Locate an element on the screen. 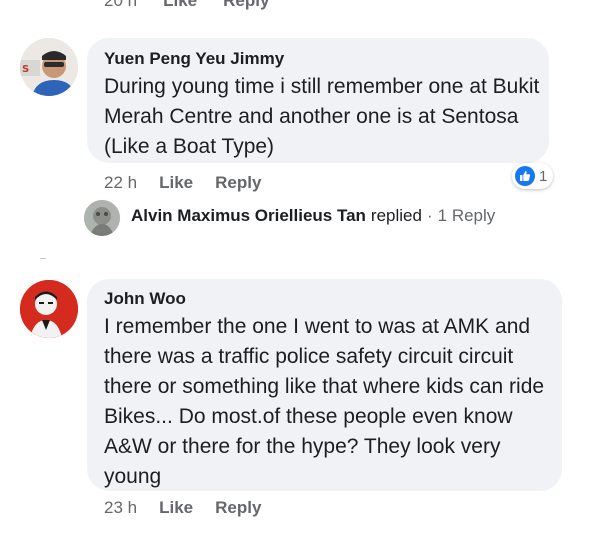  comment-time: 23 h is located at coordinates (120, 508).